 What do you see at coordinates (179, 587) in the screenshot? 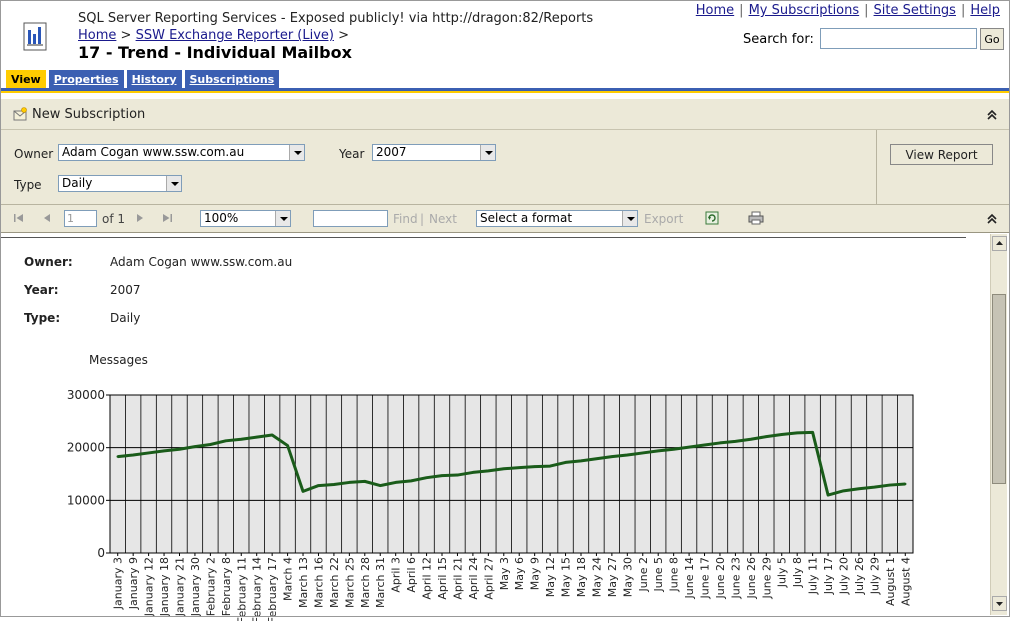
I see `x-tick-label: January 21` at bounding box center [179, 587].